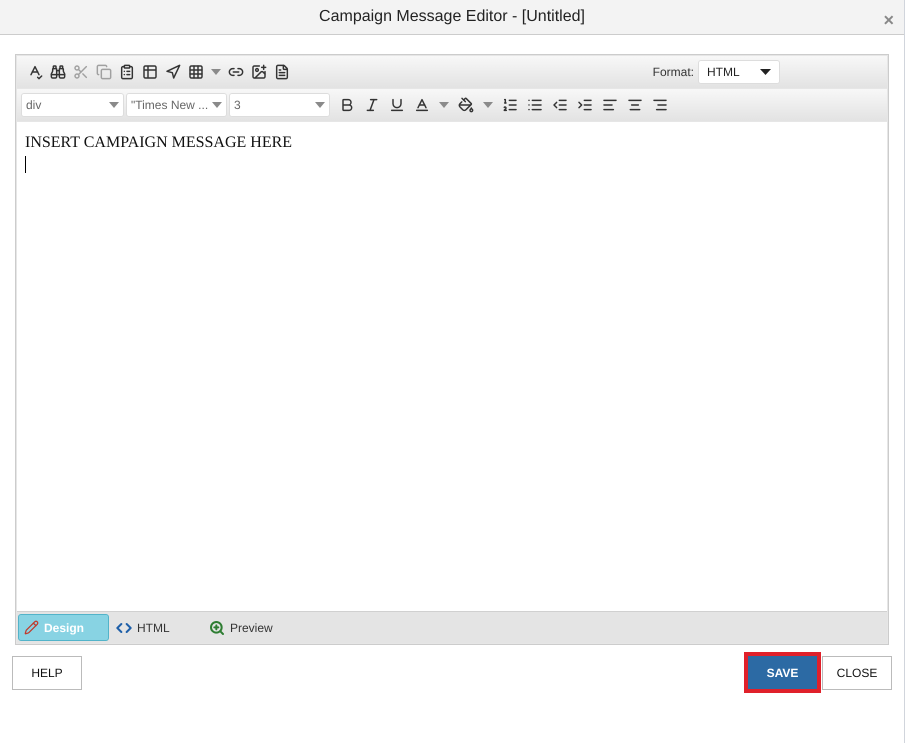  I want to click on save-button: SAVE, so click(782, 672).